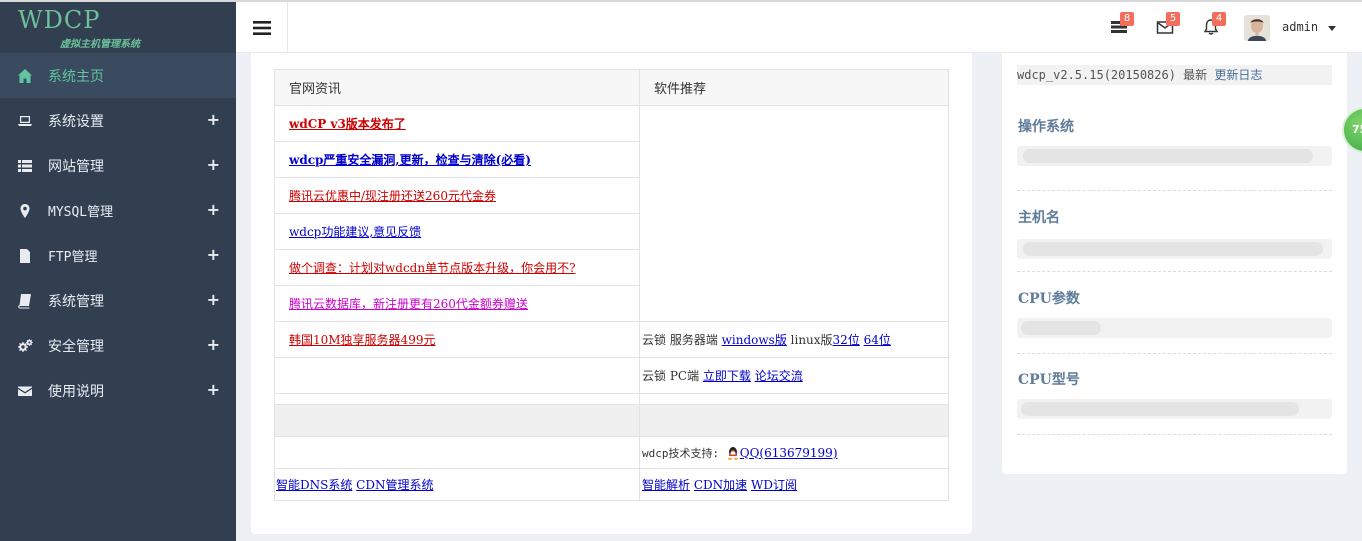 The height and width of the screenshot is (541, 1362). Describe the element at coordinates (1214, 25) in the screenshot. I see `notifications-button: 4` at that location.